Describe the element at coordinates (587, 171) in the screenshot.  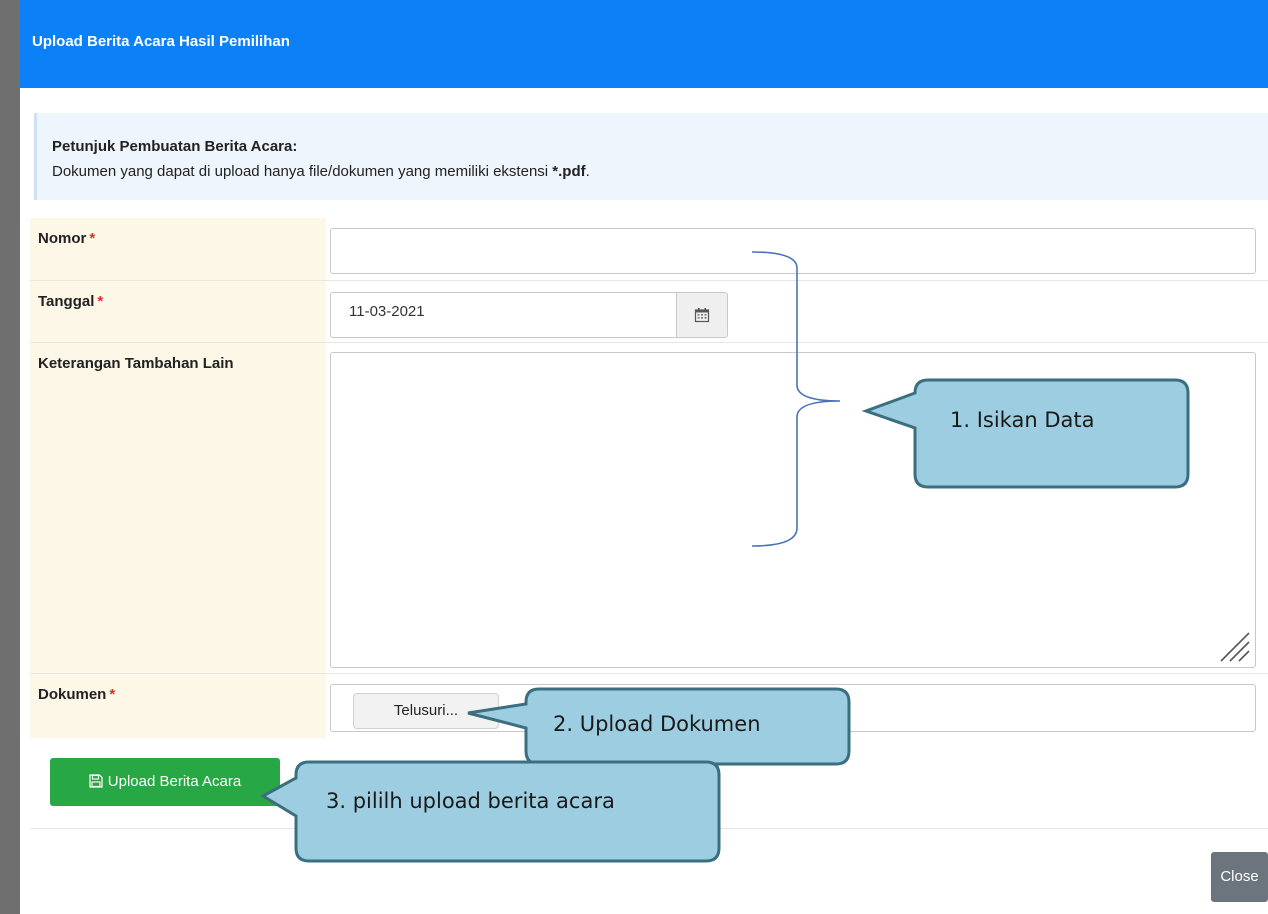
I see `instruction-text-end: .` at that location.